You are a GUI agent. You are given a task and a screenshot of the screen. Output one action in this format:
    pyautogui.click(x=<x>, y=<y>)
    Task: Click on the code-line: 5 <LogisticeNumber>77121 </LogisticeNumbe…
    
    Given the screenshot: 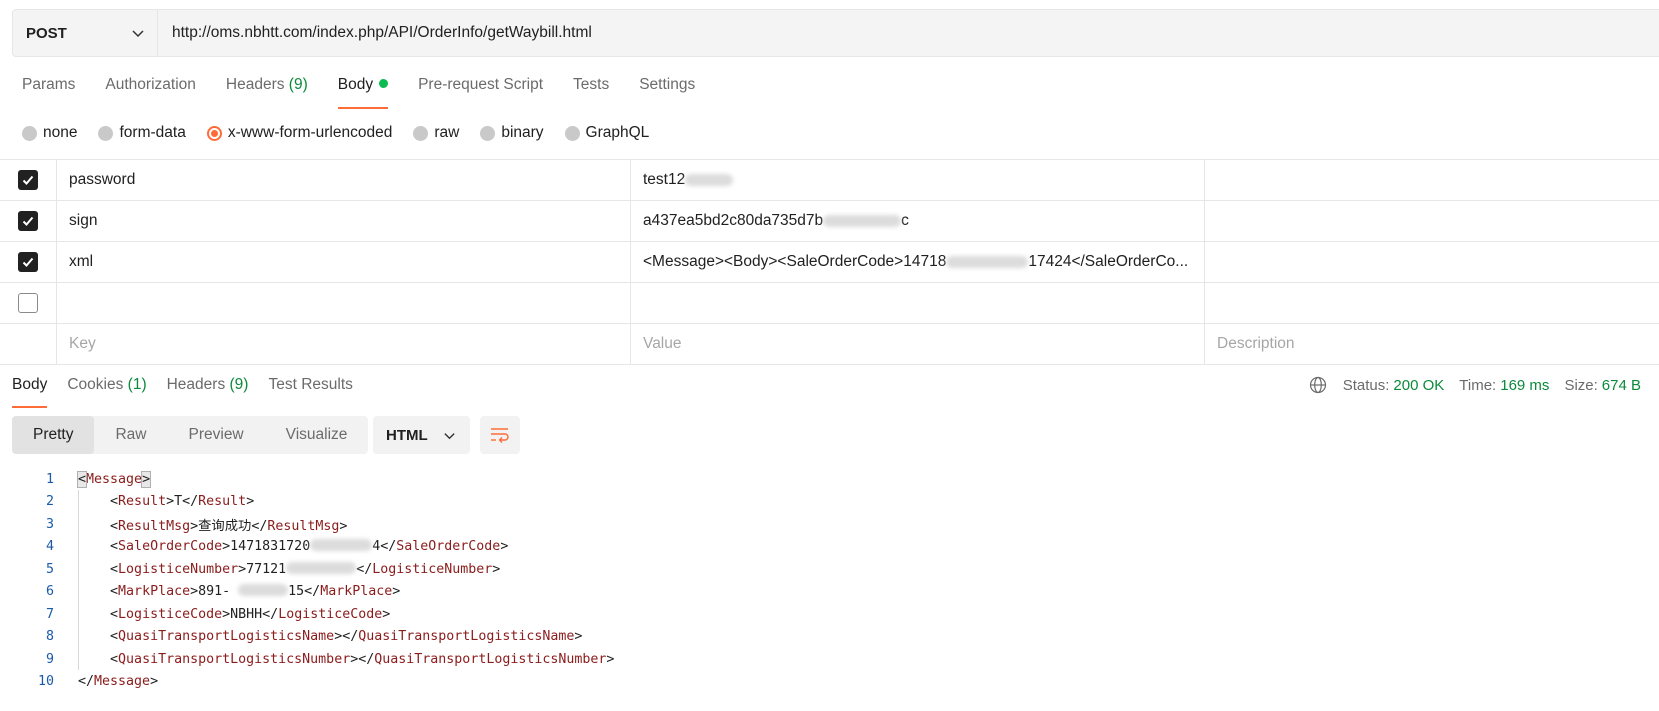 What is the action you would take?
    pyautogui.click(x=829, y=569)
    